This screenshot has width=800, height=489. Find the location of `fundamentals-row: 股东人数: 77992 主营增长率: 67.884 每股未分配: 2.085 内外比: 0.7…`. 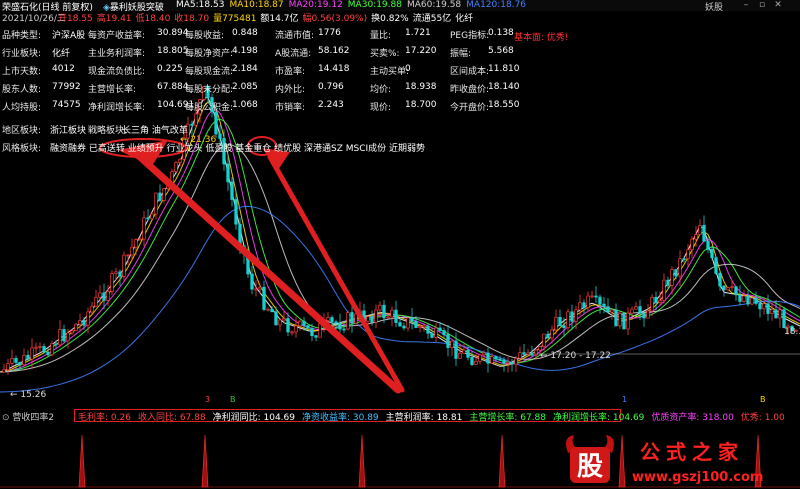

fundamentals-row: 股东人数: 77992 主营增长率: 67.884 每股未分配: 2.085 内外比: 0.7… is located at coordinates (260, 89).